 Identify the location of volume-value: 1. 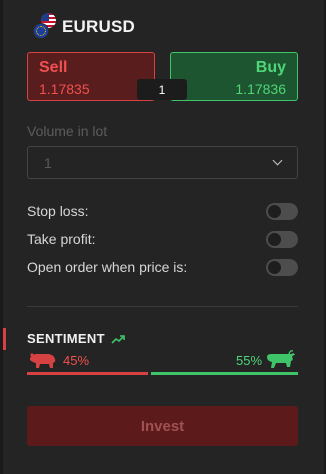
(48, 162).